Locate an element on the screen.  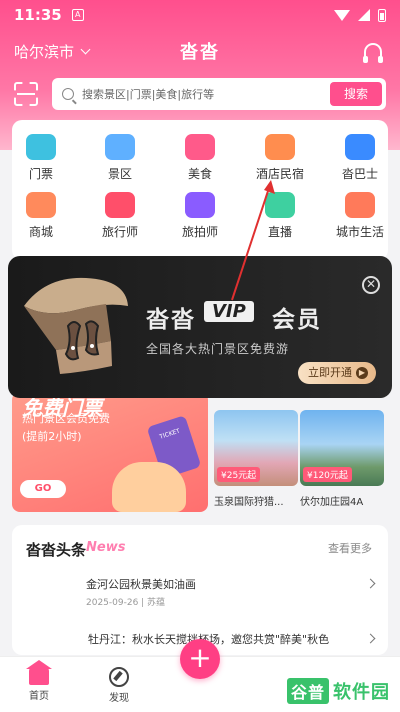
category-food: 美食 is located at coordinates (200, 158).